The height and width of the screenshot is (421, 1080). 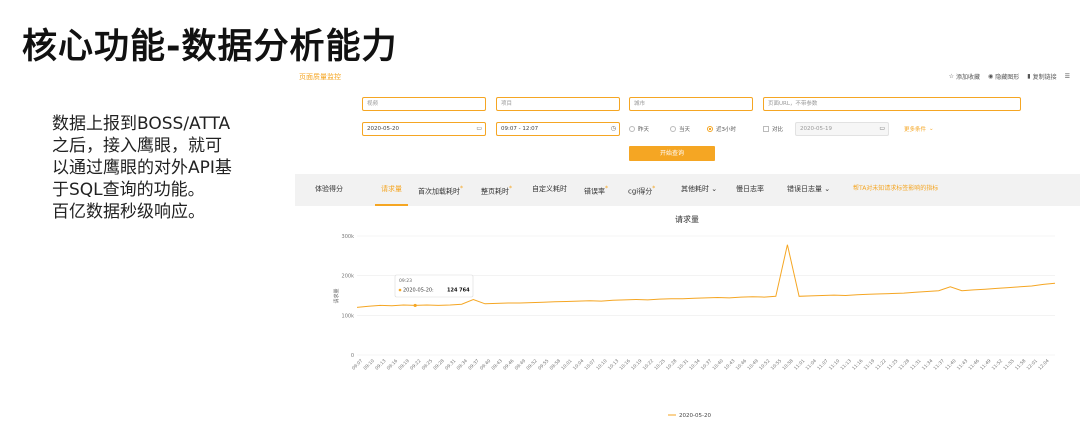 What do you see at coordinates (348, 277) in the screenshot?
I see `y-tick-label: 200k` at bounding box center [348, 277].